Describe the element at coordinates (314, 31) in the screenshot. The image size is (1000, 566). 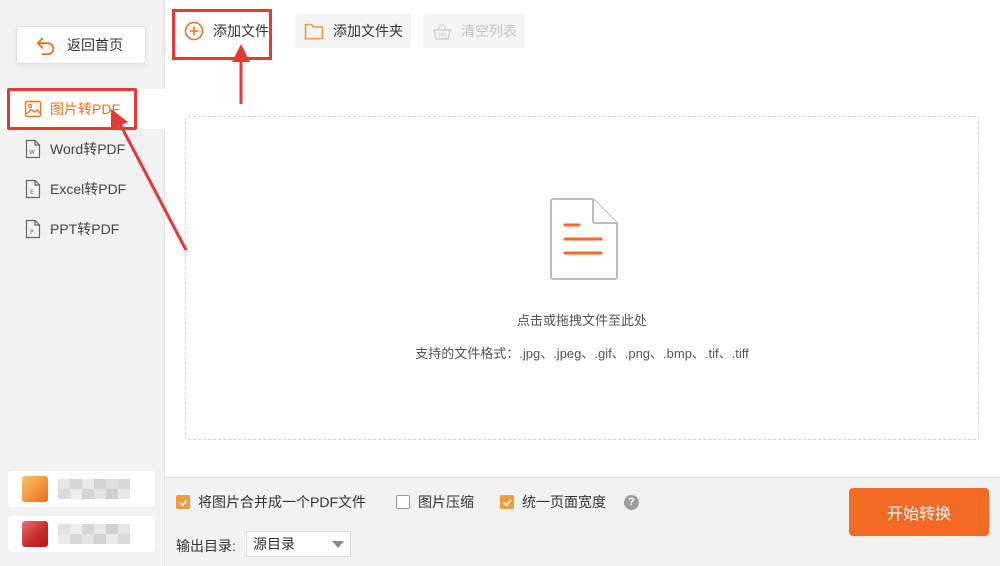
I see `folder-icon` at that location.